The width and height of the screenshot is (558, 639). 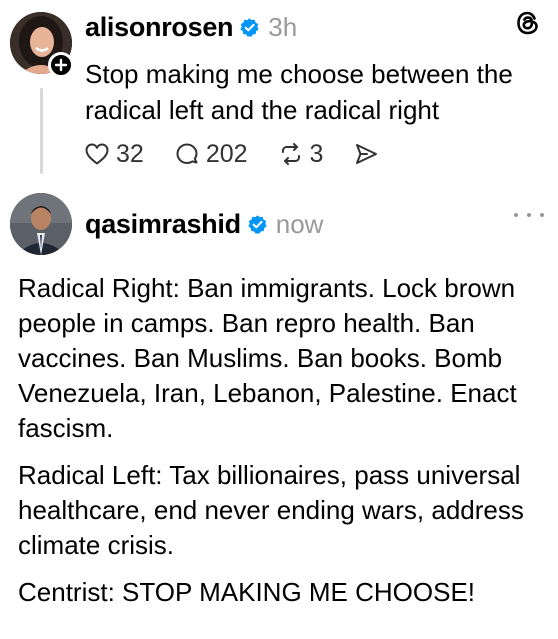 What do you see at coordinates (41, 131) in the screenshot?
I see `thread-connector-line` at bounding box center [41, 131].